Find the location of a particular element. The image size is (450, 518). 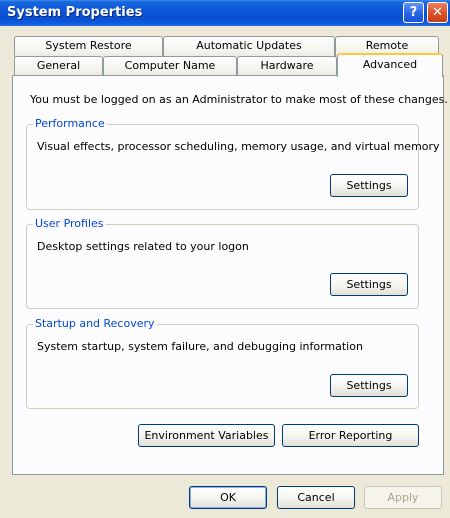

help-button: ? is located at coordinates (413, 12).